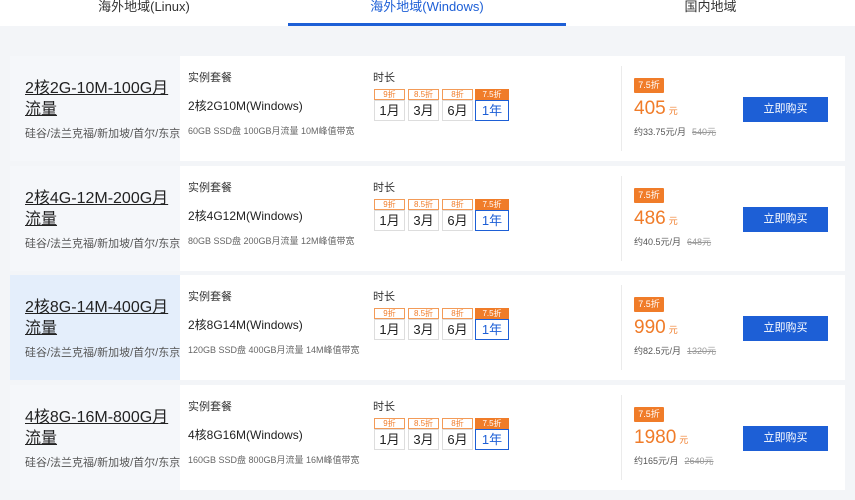 This screenshot has height=500, width=855. I want to click on tab-domestic: 国内地域, so click(710, 13).